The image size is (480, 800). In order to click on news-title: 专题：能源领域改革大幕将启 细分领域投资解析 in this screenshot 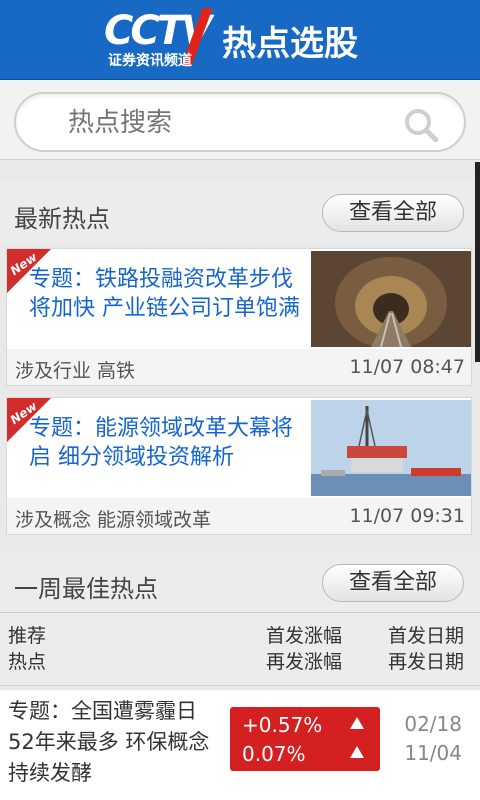, I will do `click(169, 443)`.